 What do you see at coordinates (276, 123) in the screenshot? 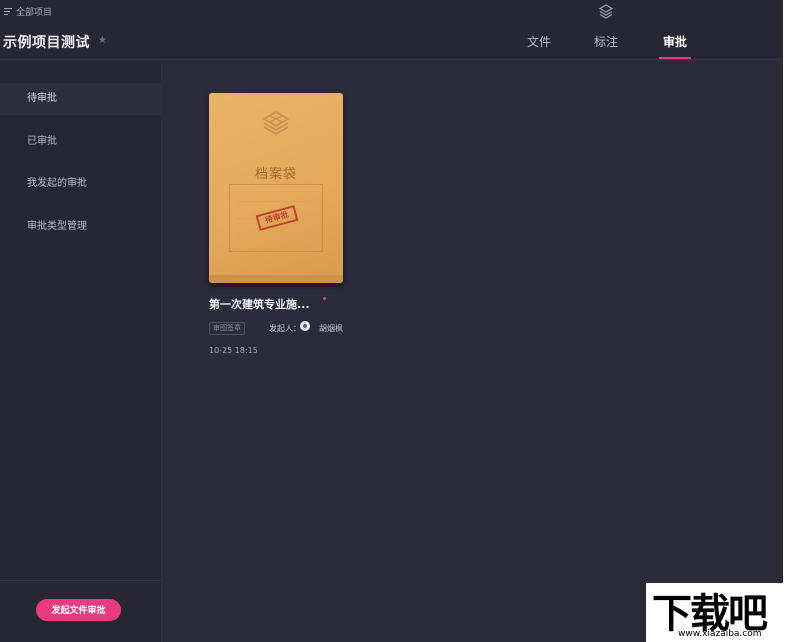
I see `folder-logo-icon` at bounding box center [276, 123].